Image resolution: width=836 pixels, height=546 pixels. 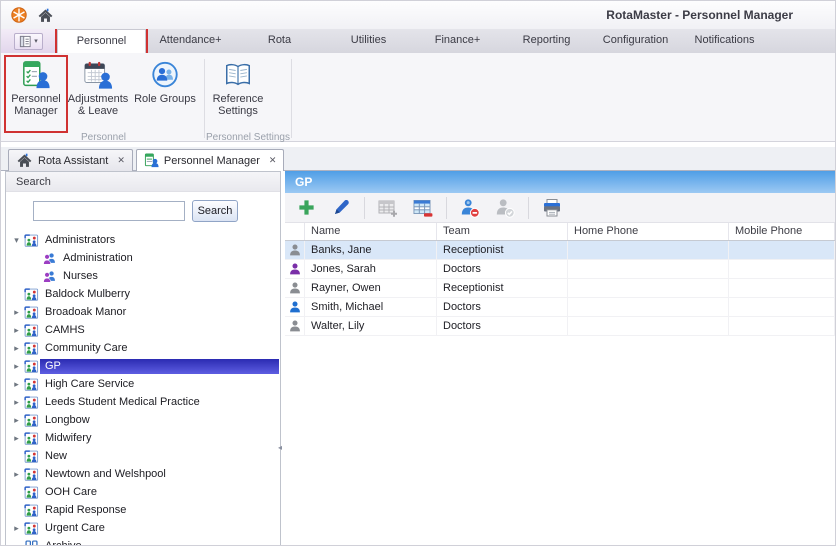 What do you see at coordinates (143, 528) in the screenshot?
I see `tree-item-urgent-care: ▸ Urgent Care` at bounding box center [143, 528].